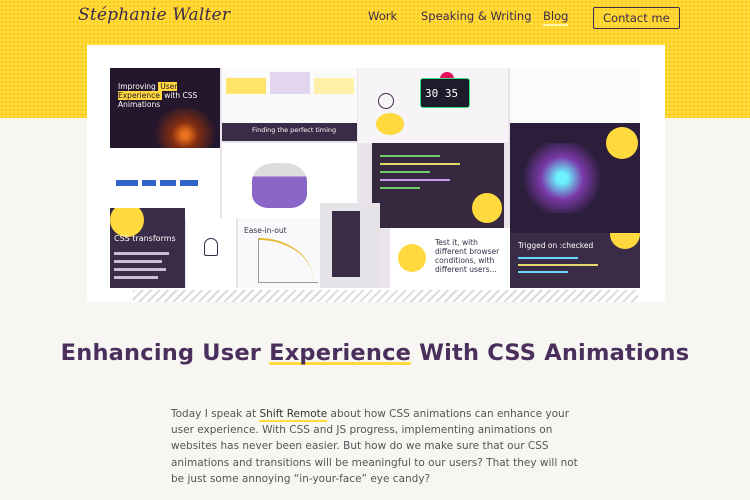 The height and width of the screenshot is (500, 750). Describe the element at coordinates (294, 130) in the screenshot. I see `timing-label: Finding the perfect timing` at that location.